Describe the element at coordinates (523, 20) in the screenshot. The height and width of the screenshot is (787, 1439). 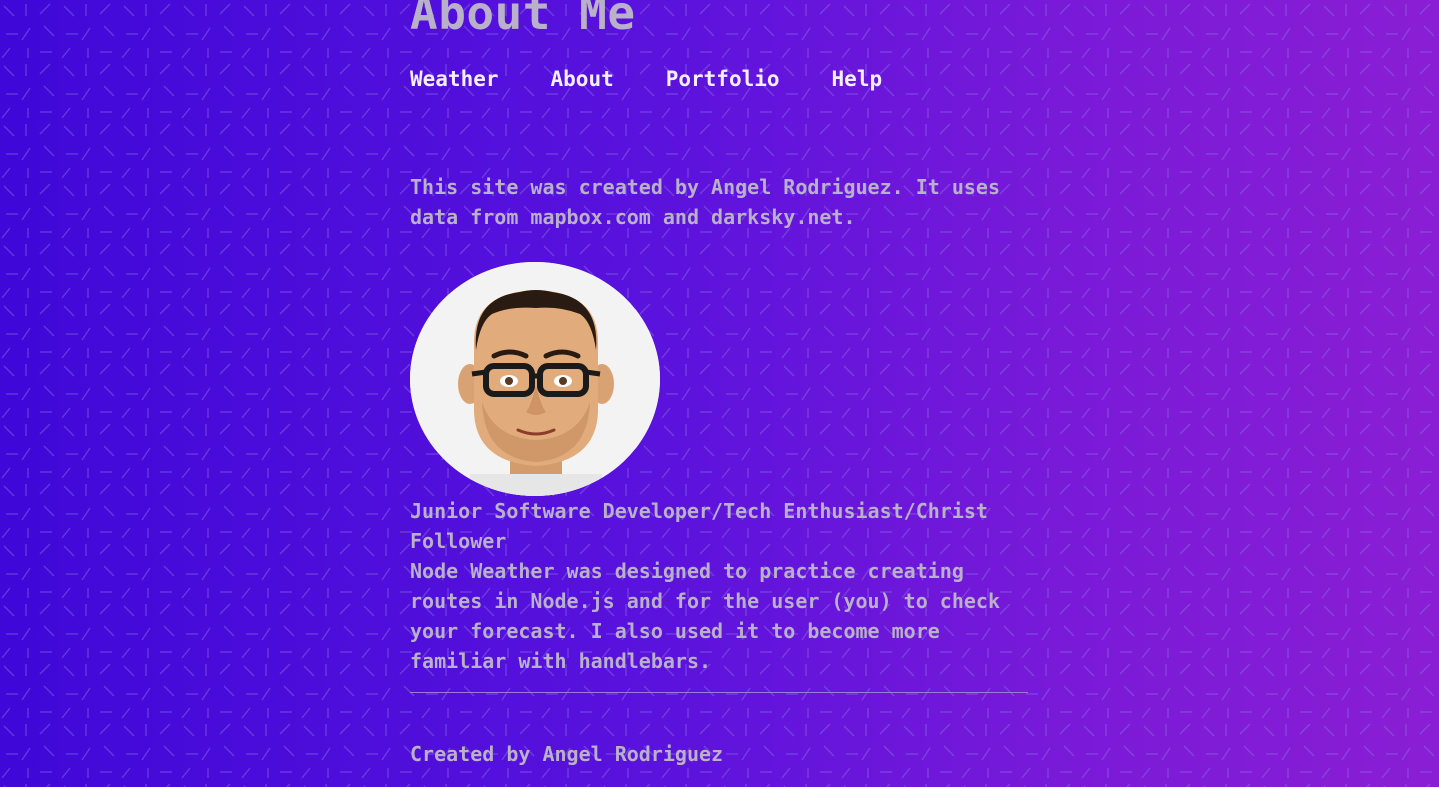
I see `page-title: About Me` at that location.